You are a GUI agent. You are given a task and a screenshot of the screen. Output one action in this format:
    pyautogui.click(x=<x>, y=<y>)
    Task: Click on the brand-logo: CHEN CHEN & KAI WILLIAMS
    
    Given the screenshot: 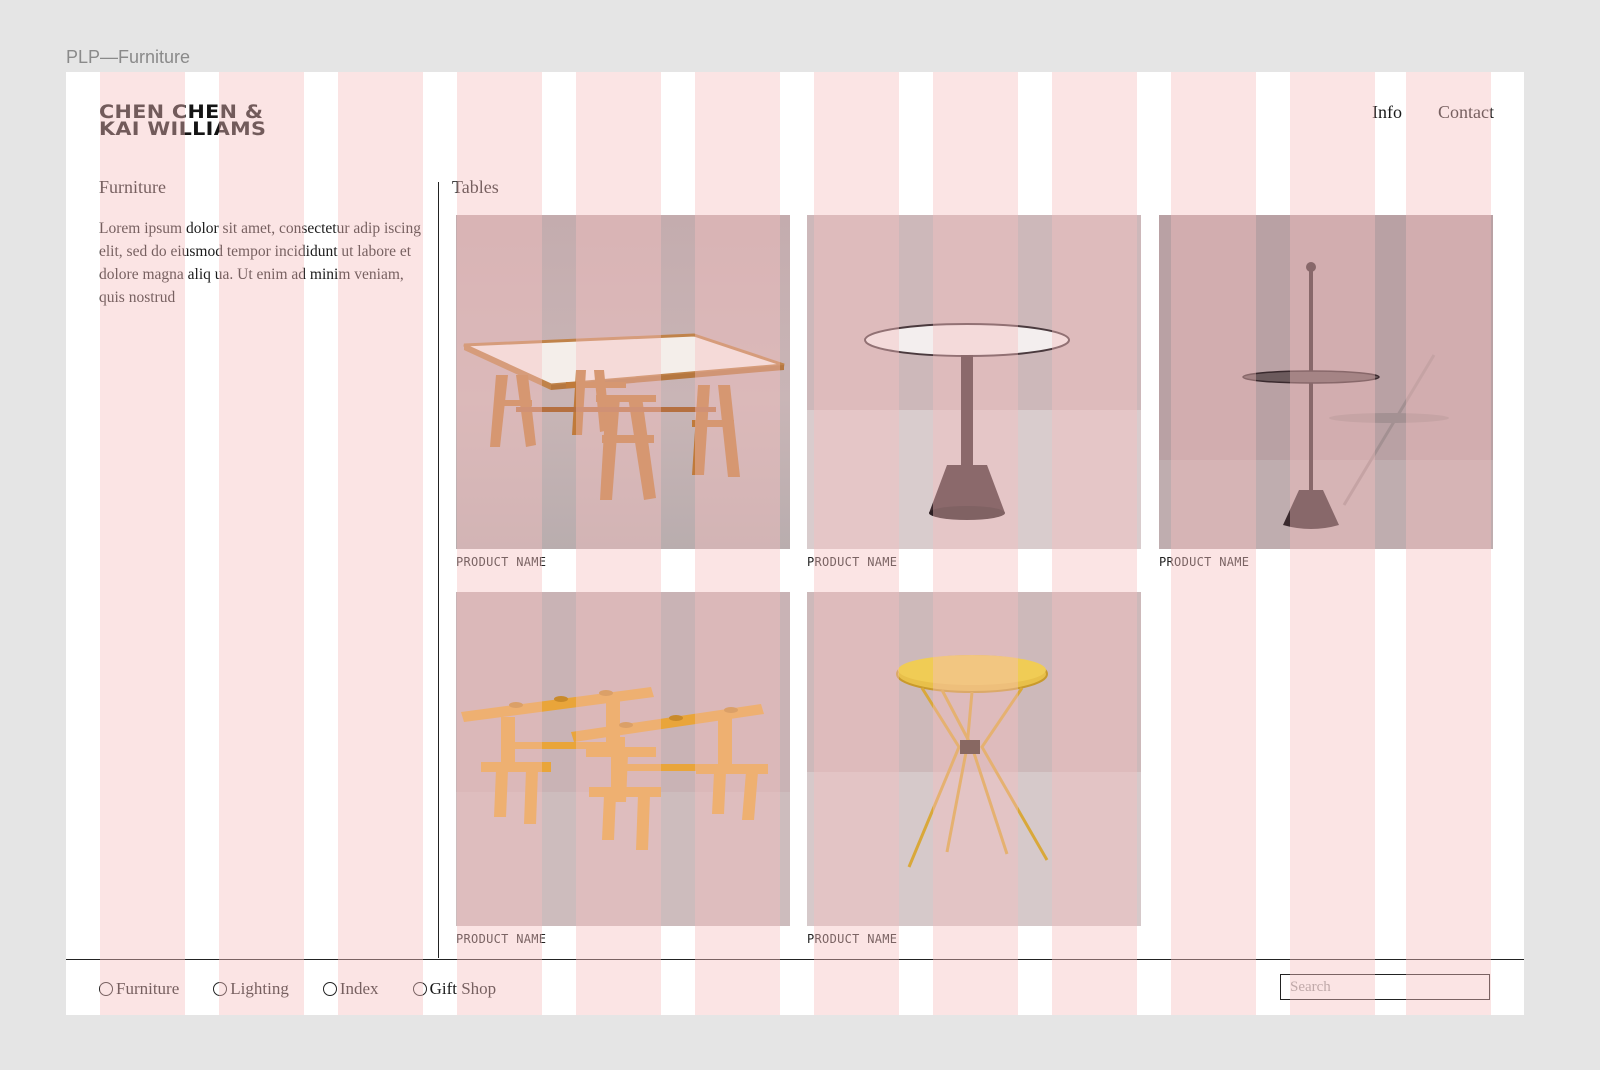 What is the action you would take?
    pyautogui.click(x=182, y=121)
    